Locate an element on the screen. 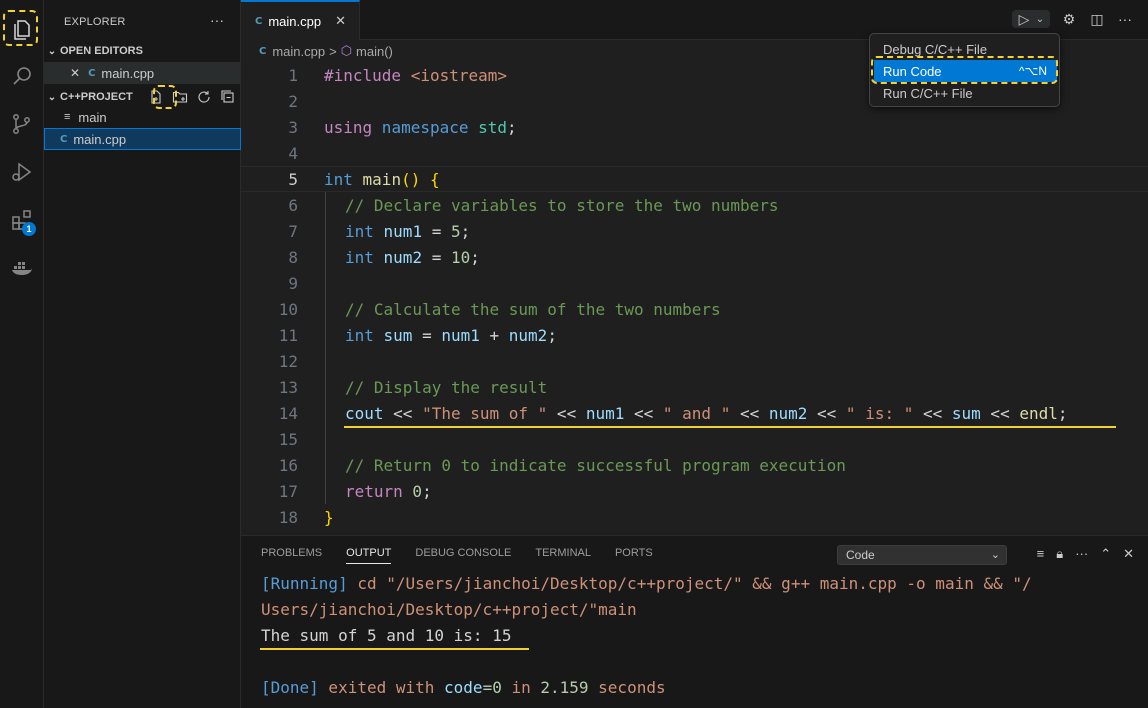 The height and width of the screenshot is (708, 1148). tab-label: main.cpp is located at coordinates (295, 21).